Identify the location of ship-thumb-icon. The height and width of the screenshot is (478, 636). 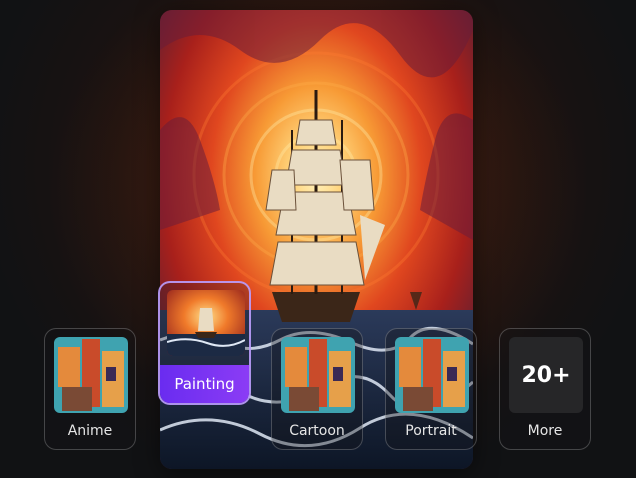
(206, 323).